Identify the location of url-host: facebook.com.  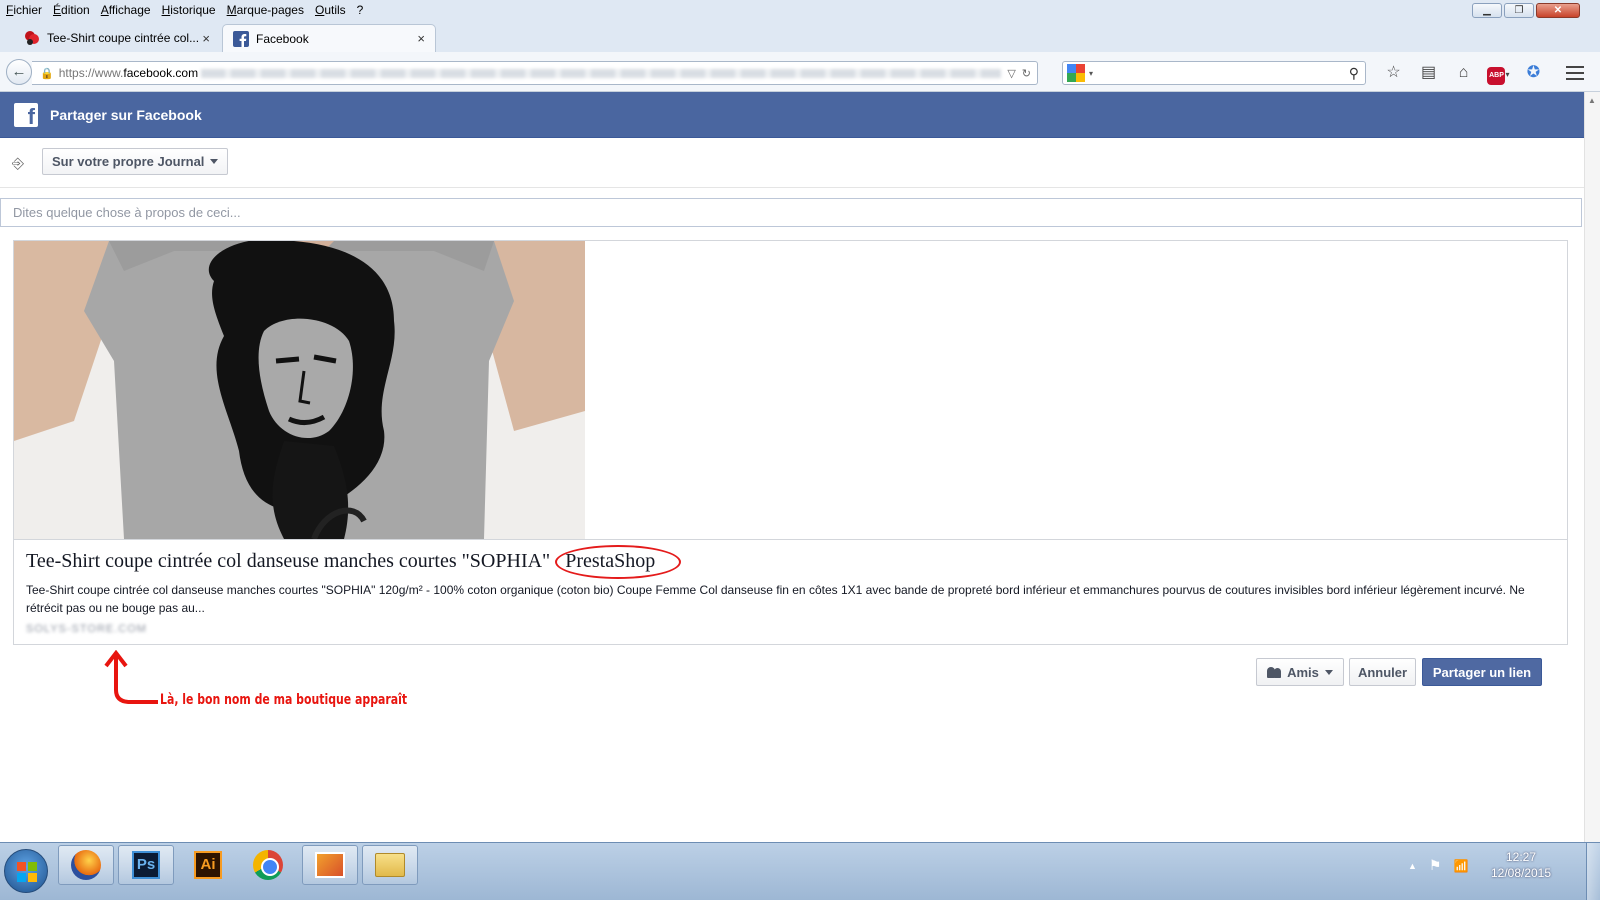
(161, 73).